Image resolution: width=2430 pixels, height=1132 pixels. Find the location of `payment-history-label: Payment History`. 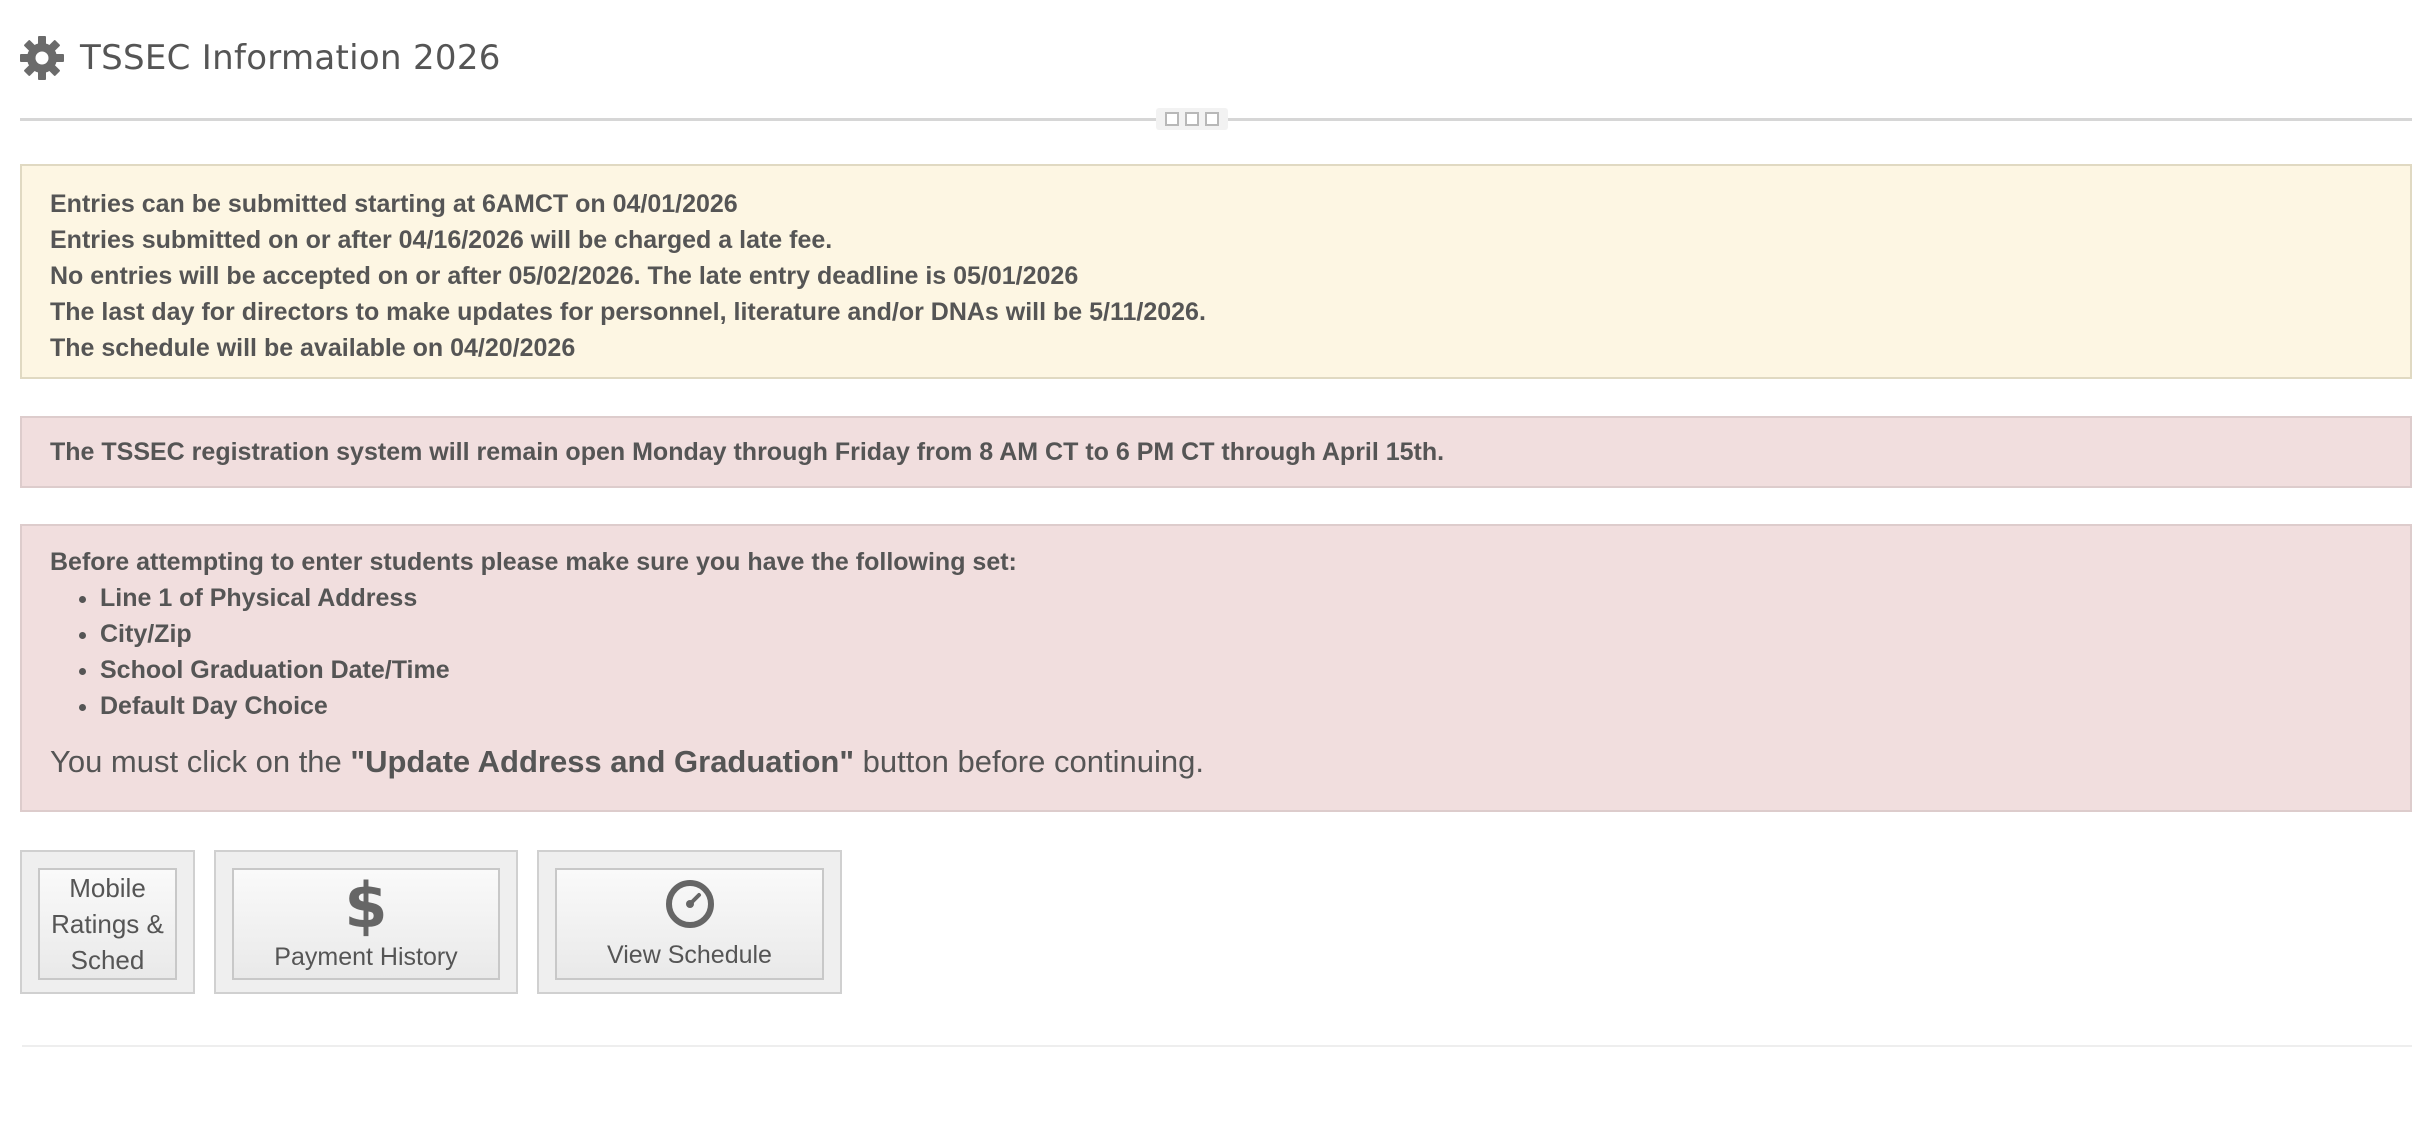

payment-history-label: Payment History is located at coordinates (366, 957).